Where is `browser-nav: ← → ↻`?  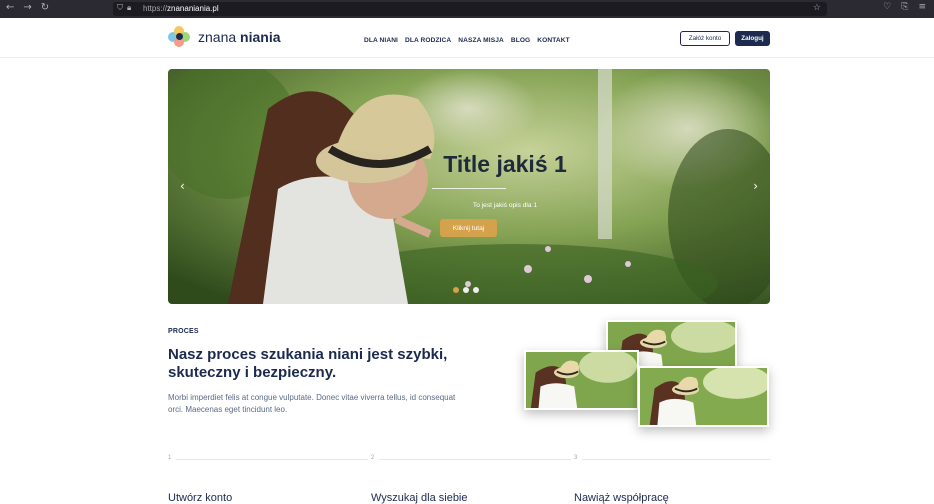 browser-nav: ← → ↻ is located at coordinates (27, 7).